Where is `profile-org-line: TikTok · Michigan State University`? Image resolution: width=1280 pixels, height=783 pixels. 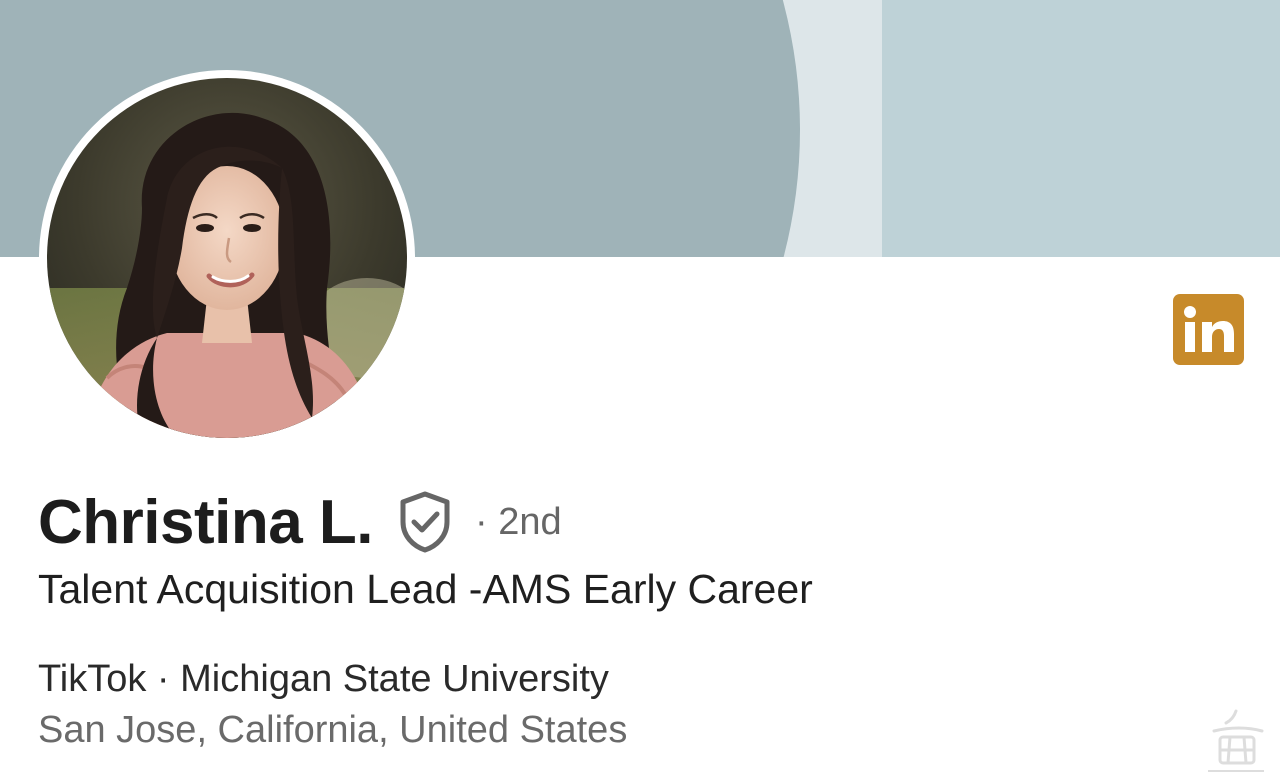
profile-org-line: TikTok · Michigan State University is located at coordinates (323, 679).